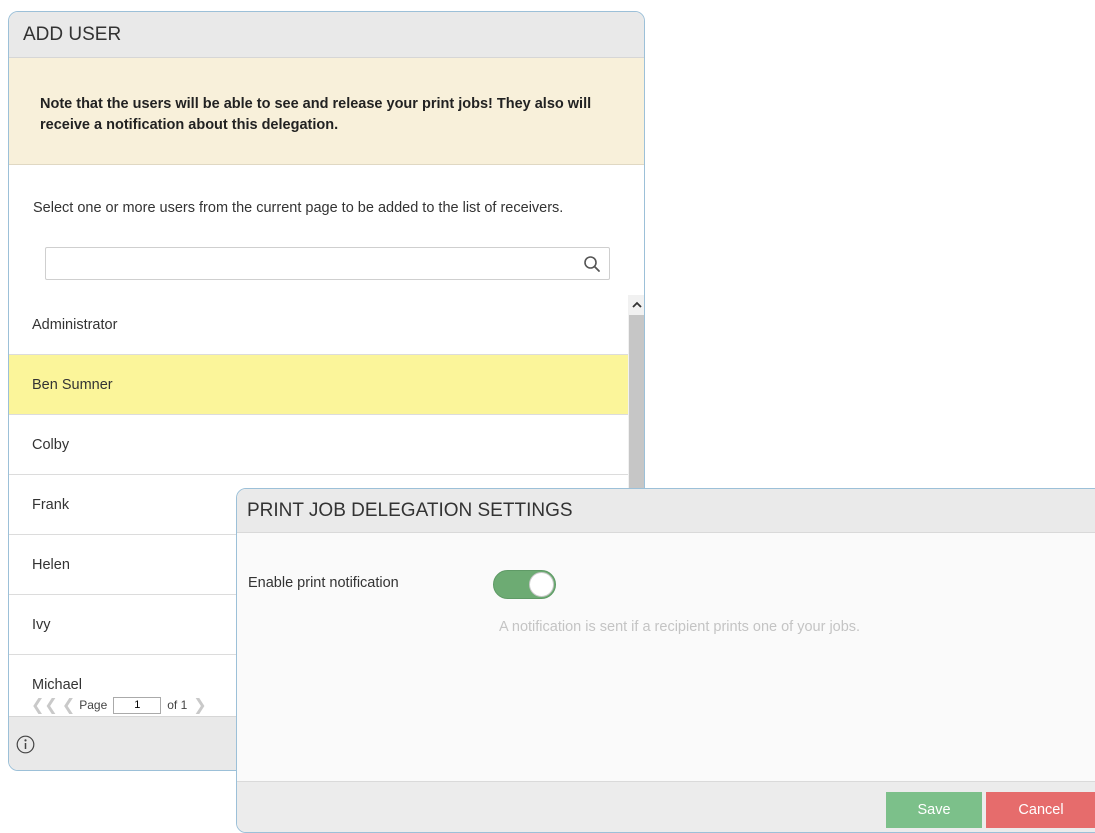 The width and height of the screenshot is (1095, 833). Describe the element at coordinates (934, 810) in the screenshot. I see `save-button: Save` at that location.